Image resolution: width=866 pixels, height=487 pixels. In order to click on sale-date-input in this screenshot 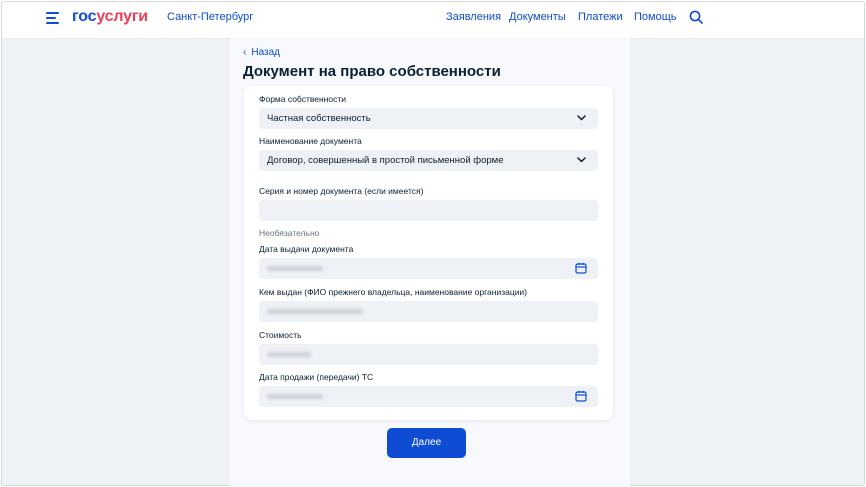, I will do `click(428, 396)`.